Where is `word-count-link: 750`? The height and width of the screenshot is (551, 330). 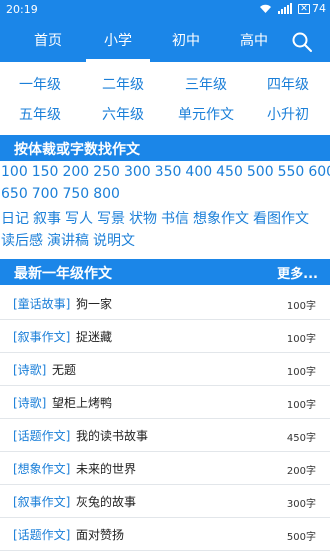 word-count-link: 750 is located at coordinates (75, 194).